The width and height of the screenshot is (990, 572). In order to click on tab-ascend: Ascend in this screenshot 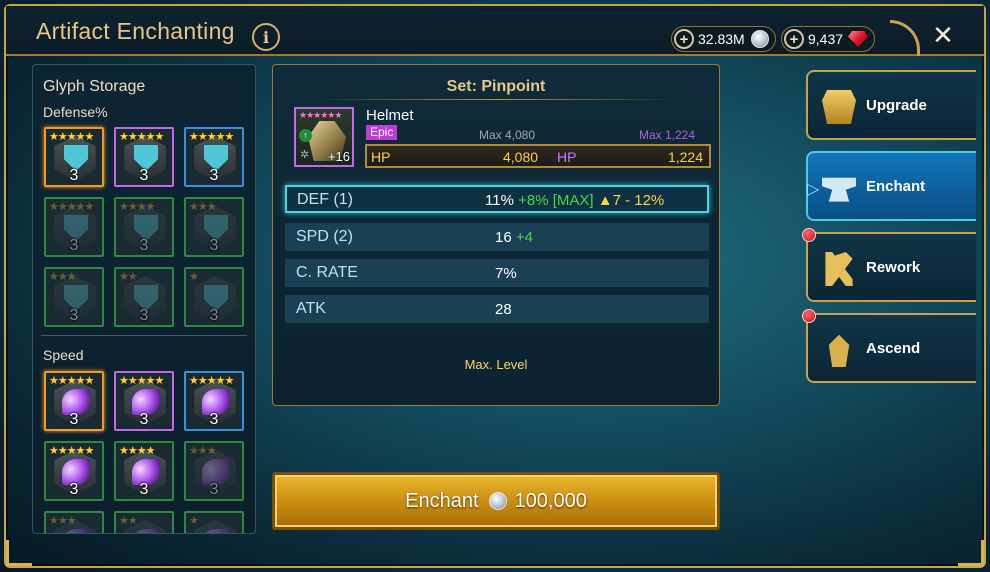, I will do `click(889, 346)`.